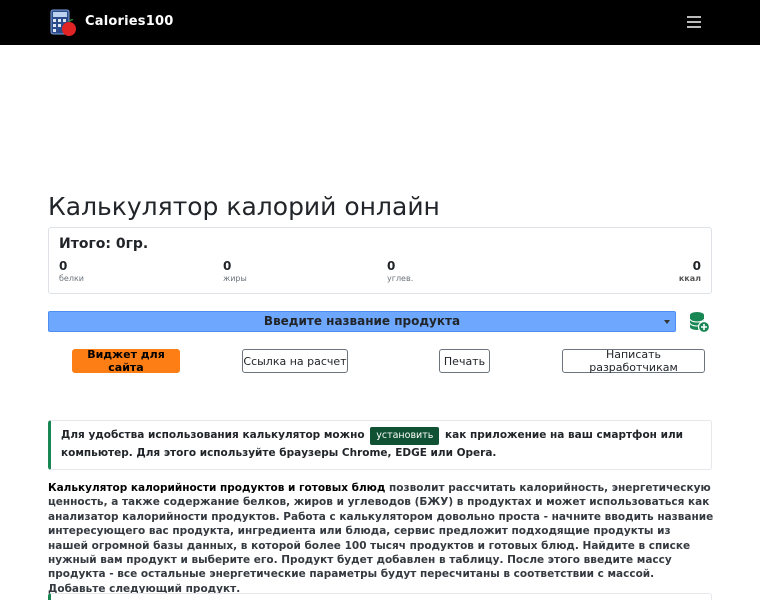 Image resolution: width=760 pixels, height=600 pixels. What do you see at coordinates (104, 244) in the screenshot?
I see `totals-title: Итого: 0гр.` at bounding box center [104, 244].